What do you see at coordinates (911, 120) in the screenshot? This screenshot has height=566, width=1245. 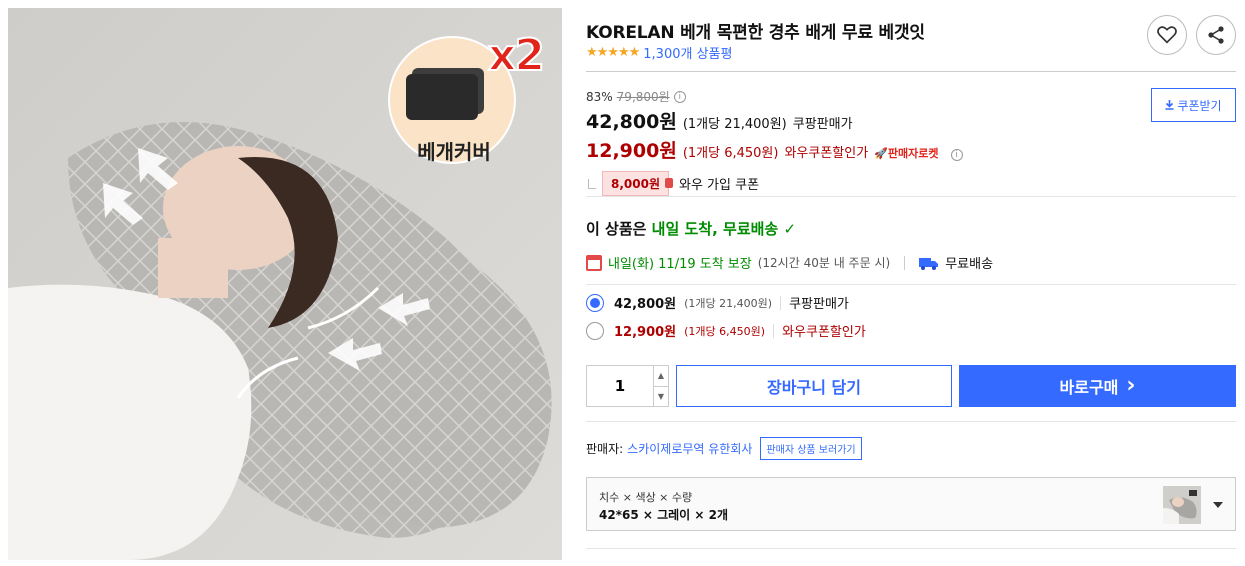 I see `sale-price-row: 42,800원 (1개당 21,400원) 쿠팡판매가` at bounding box center [911, 120].